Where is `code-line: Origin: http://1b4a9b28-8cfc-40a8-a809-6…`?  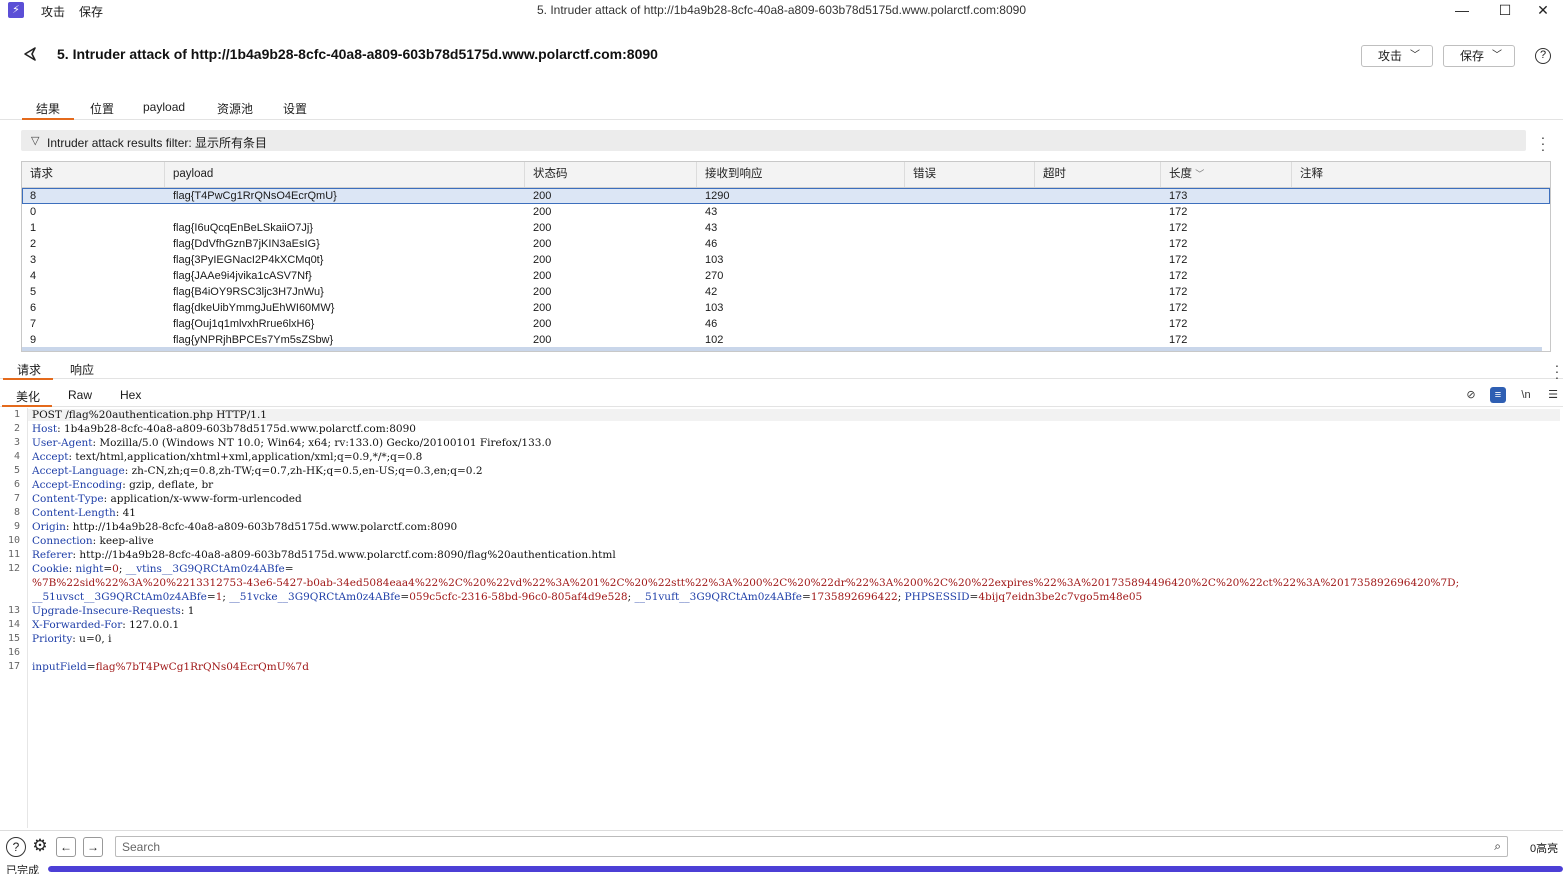
code-line: Origin: http://1b4a9b28-8cfc-40a8-a809-6… is located at coordinates (245, 527).